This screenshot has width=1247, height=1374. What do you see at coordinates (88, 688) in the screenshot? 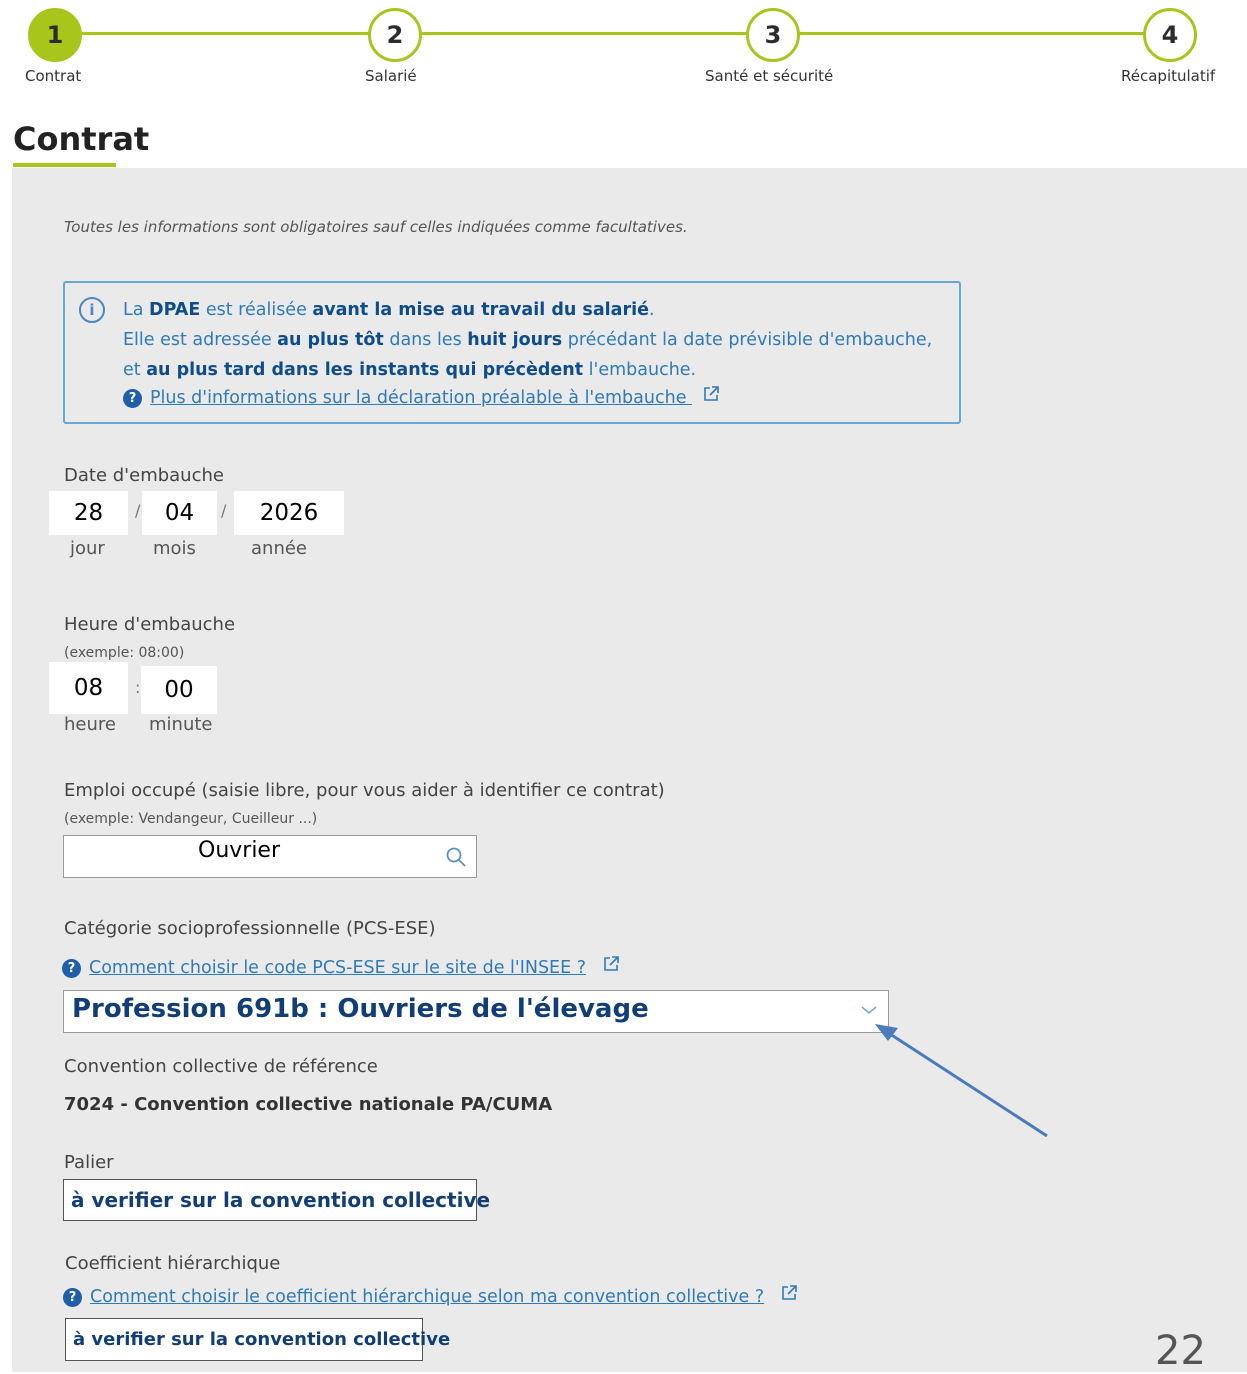
I see `hire-time-hour-input: 08` at bounding box center [88, 688].